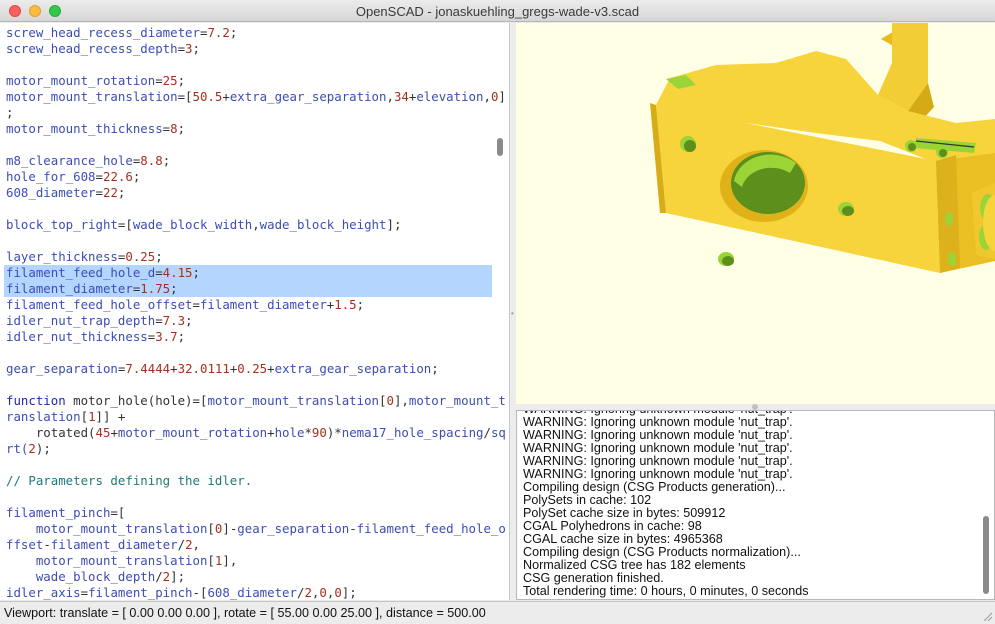 The height and width of the screenshot is (624, 995). Describe the element at coordinates (249, 33) in the screenshot. I see `code-line: screw_head_recess_diameter=7.2;` at that location.